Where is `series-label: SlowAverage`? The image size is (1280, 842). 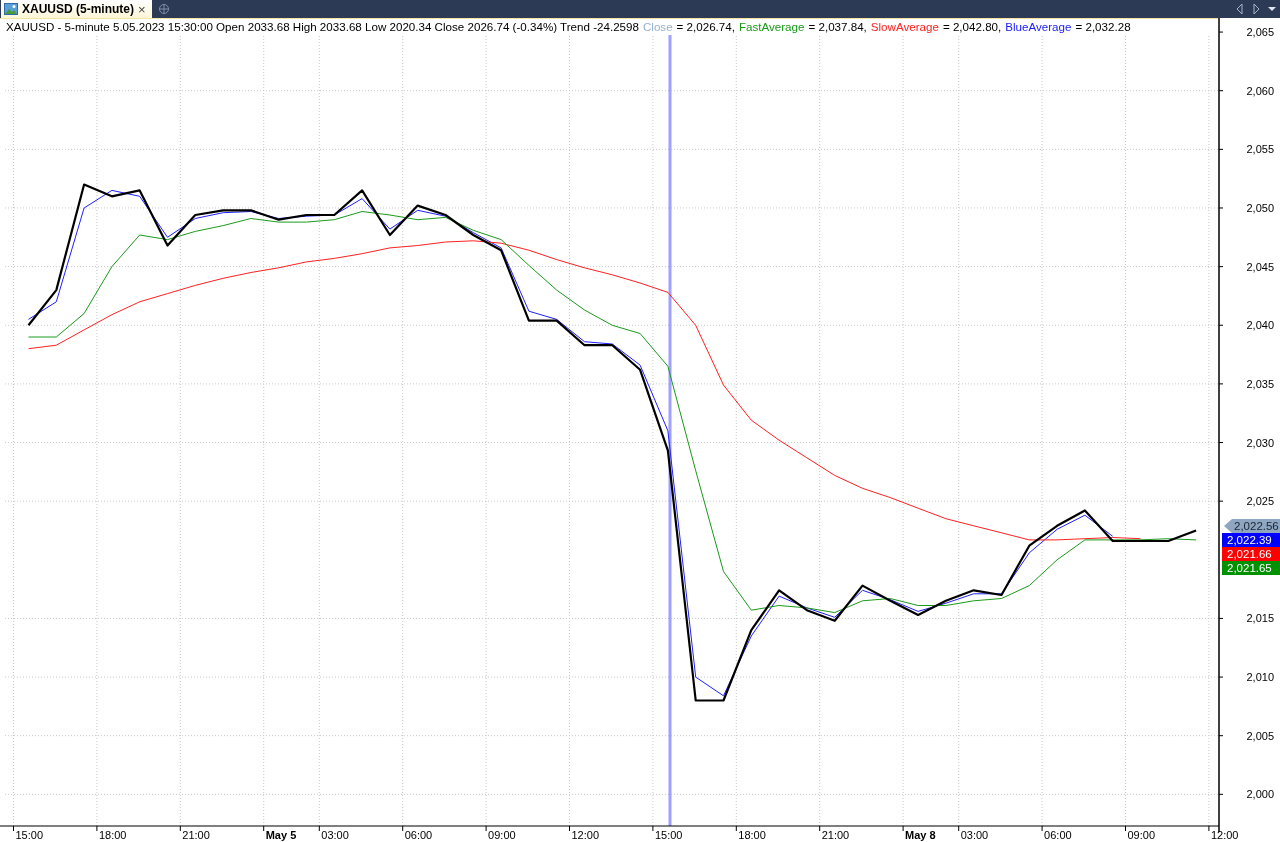 series-label: SlowAverage is located at coordinates (904, 27).